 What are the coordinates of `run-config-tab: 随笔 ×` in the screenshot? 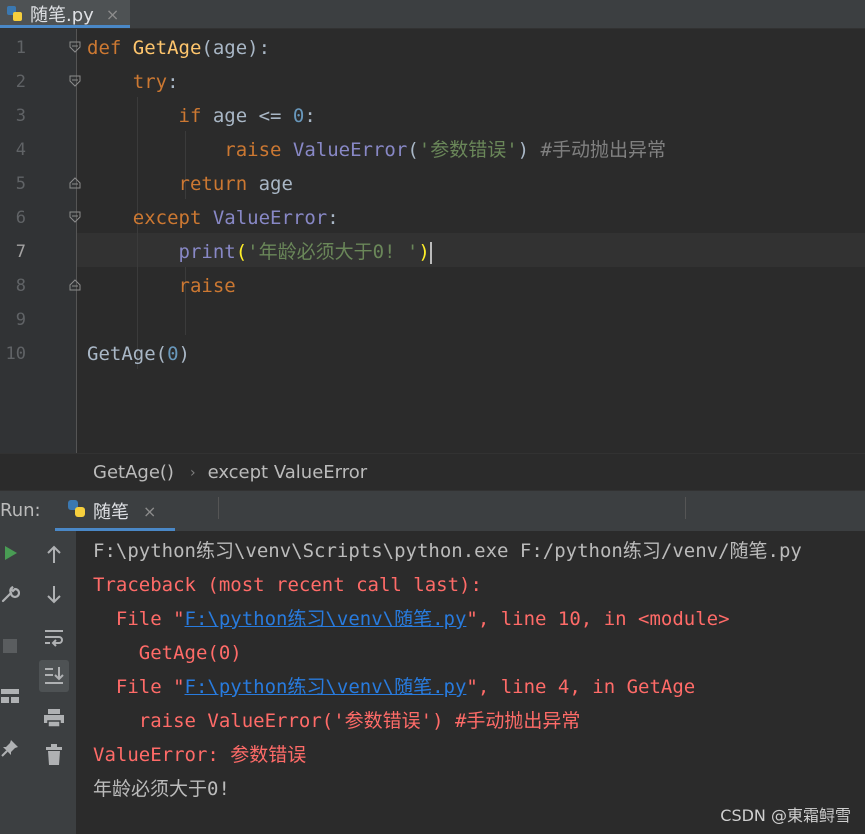 It's located at (115, 511).